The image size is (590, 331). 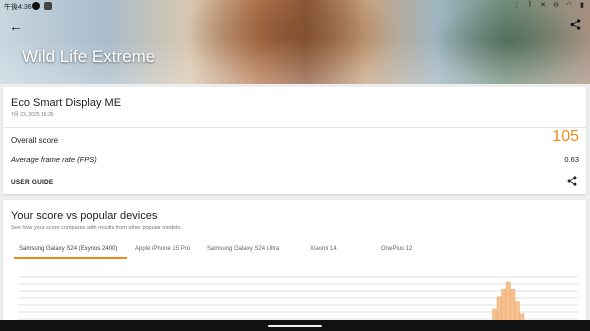 What do you see at coordinates (32, 182) in the screenshot?
I see `user-guide-button: USER GUIDE` at bounding box center [32, 182].